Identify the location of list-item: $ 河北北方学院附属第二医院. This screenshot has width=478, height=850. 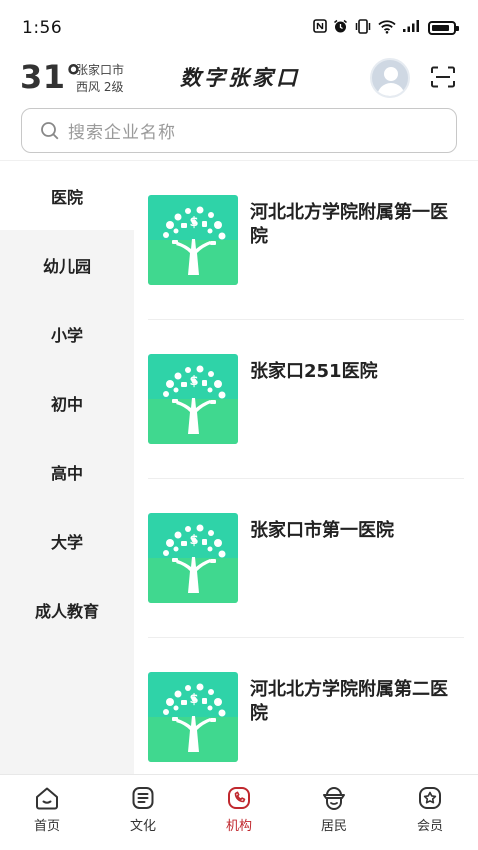
(306, 706).